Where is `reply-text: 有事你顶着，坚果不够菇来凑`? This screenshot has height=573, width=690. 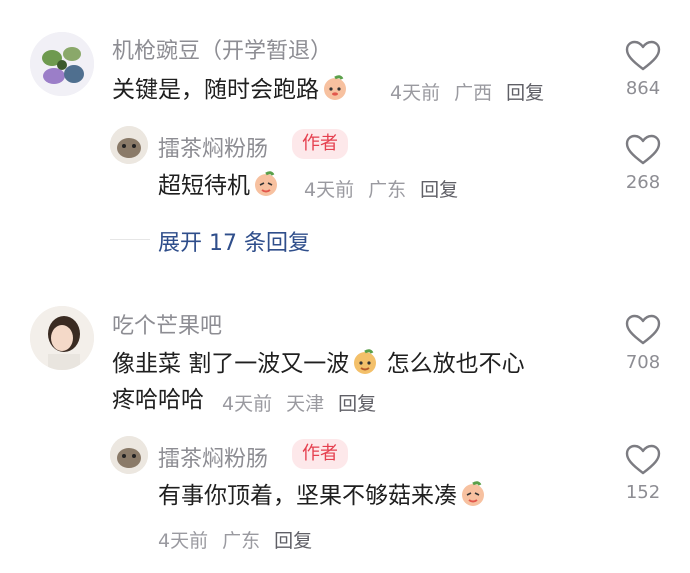
reply-text: 有事你顶着，坚果不够菇来凑 is located at coordinates (322, 498).